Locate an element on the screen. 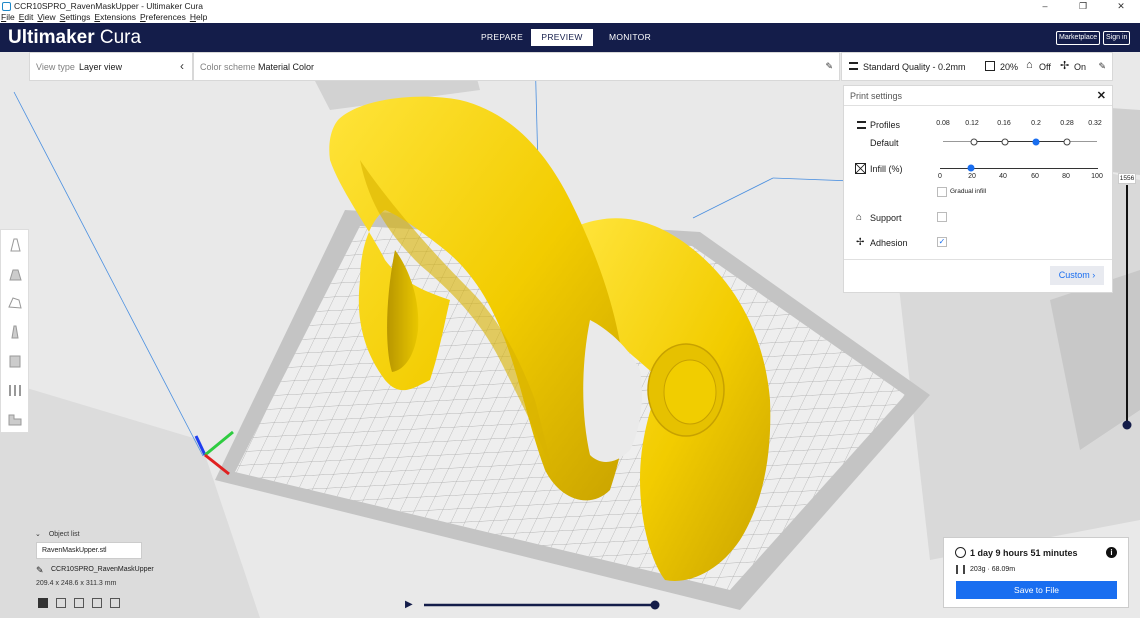 The image size is (1140, 618). layer-timeline-slider is located at coordinates (540, 605).